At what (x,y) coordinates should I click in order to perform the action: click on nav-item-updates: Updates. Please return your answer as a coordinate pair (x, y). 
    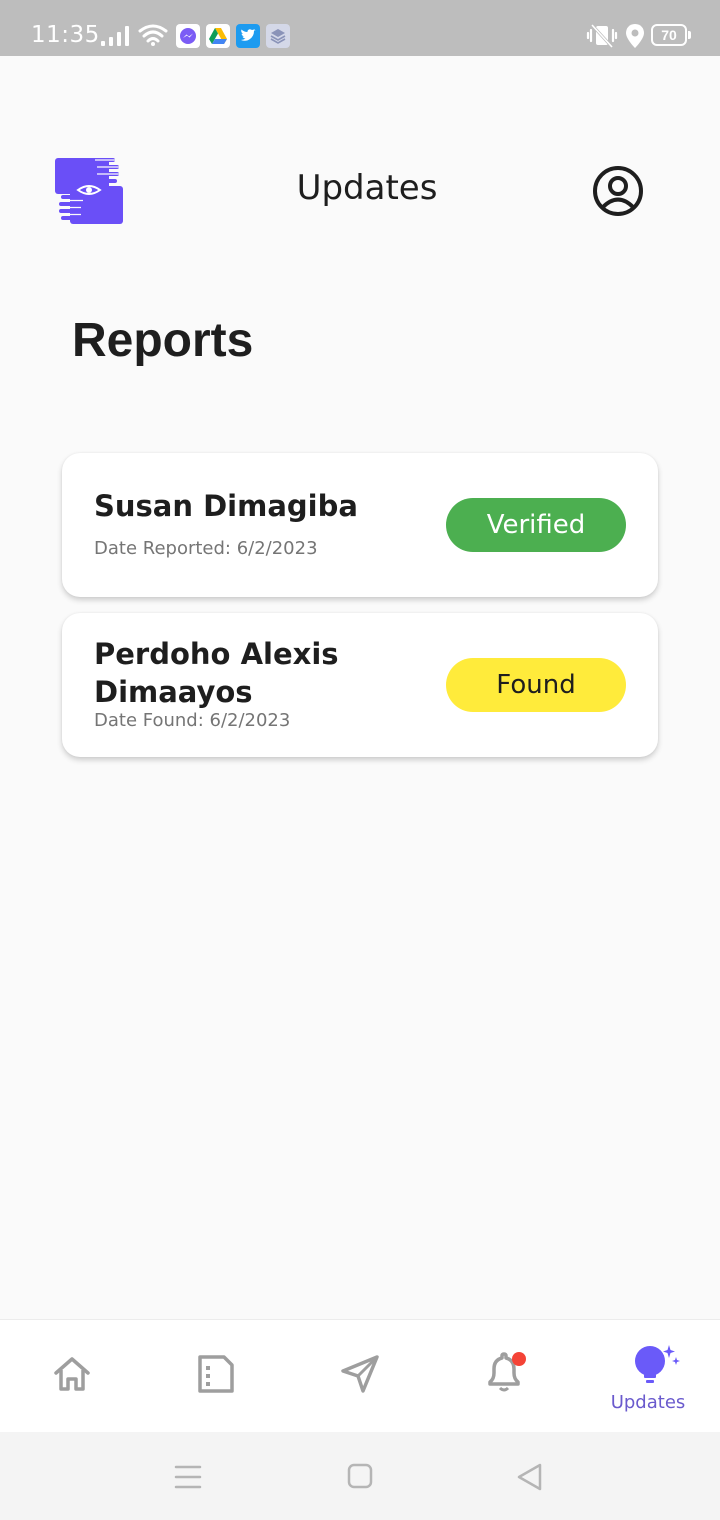
    Looking at the image, I should click on (648, 1376).